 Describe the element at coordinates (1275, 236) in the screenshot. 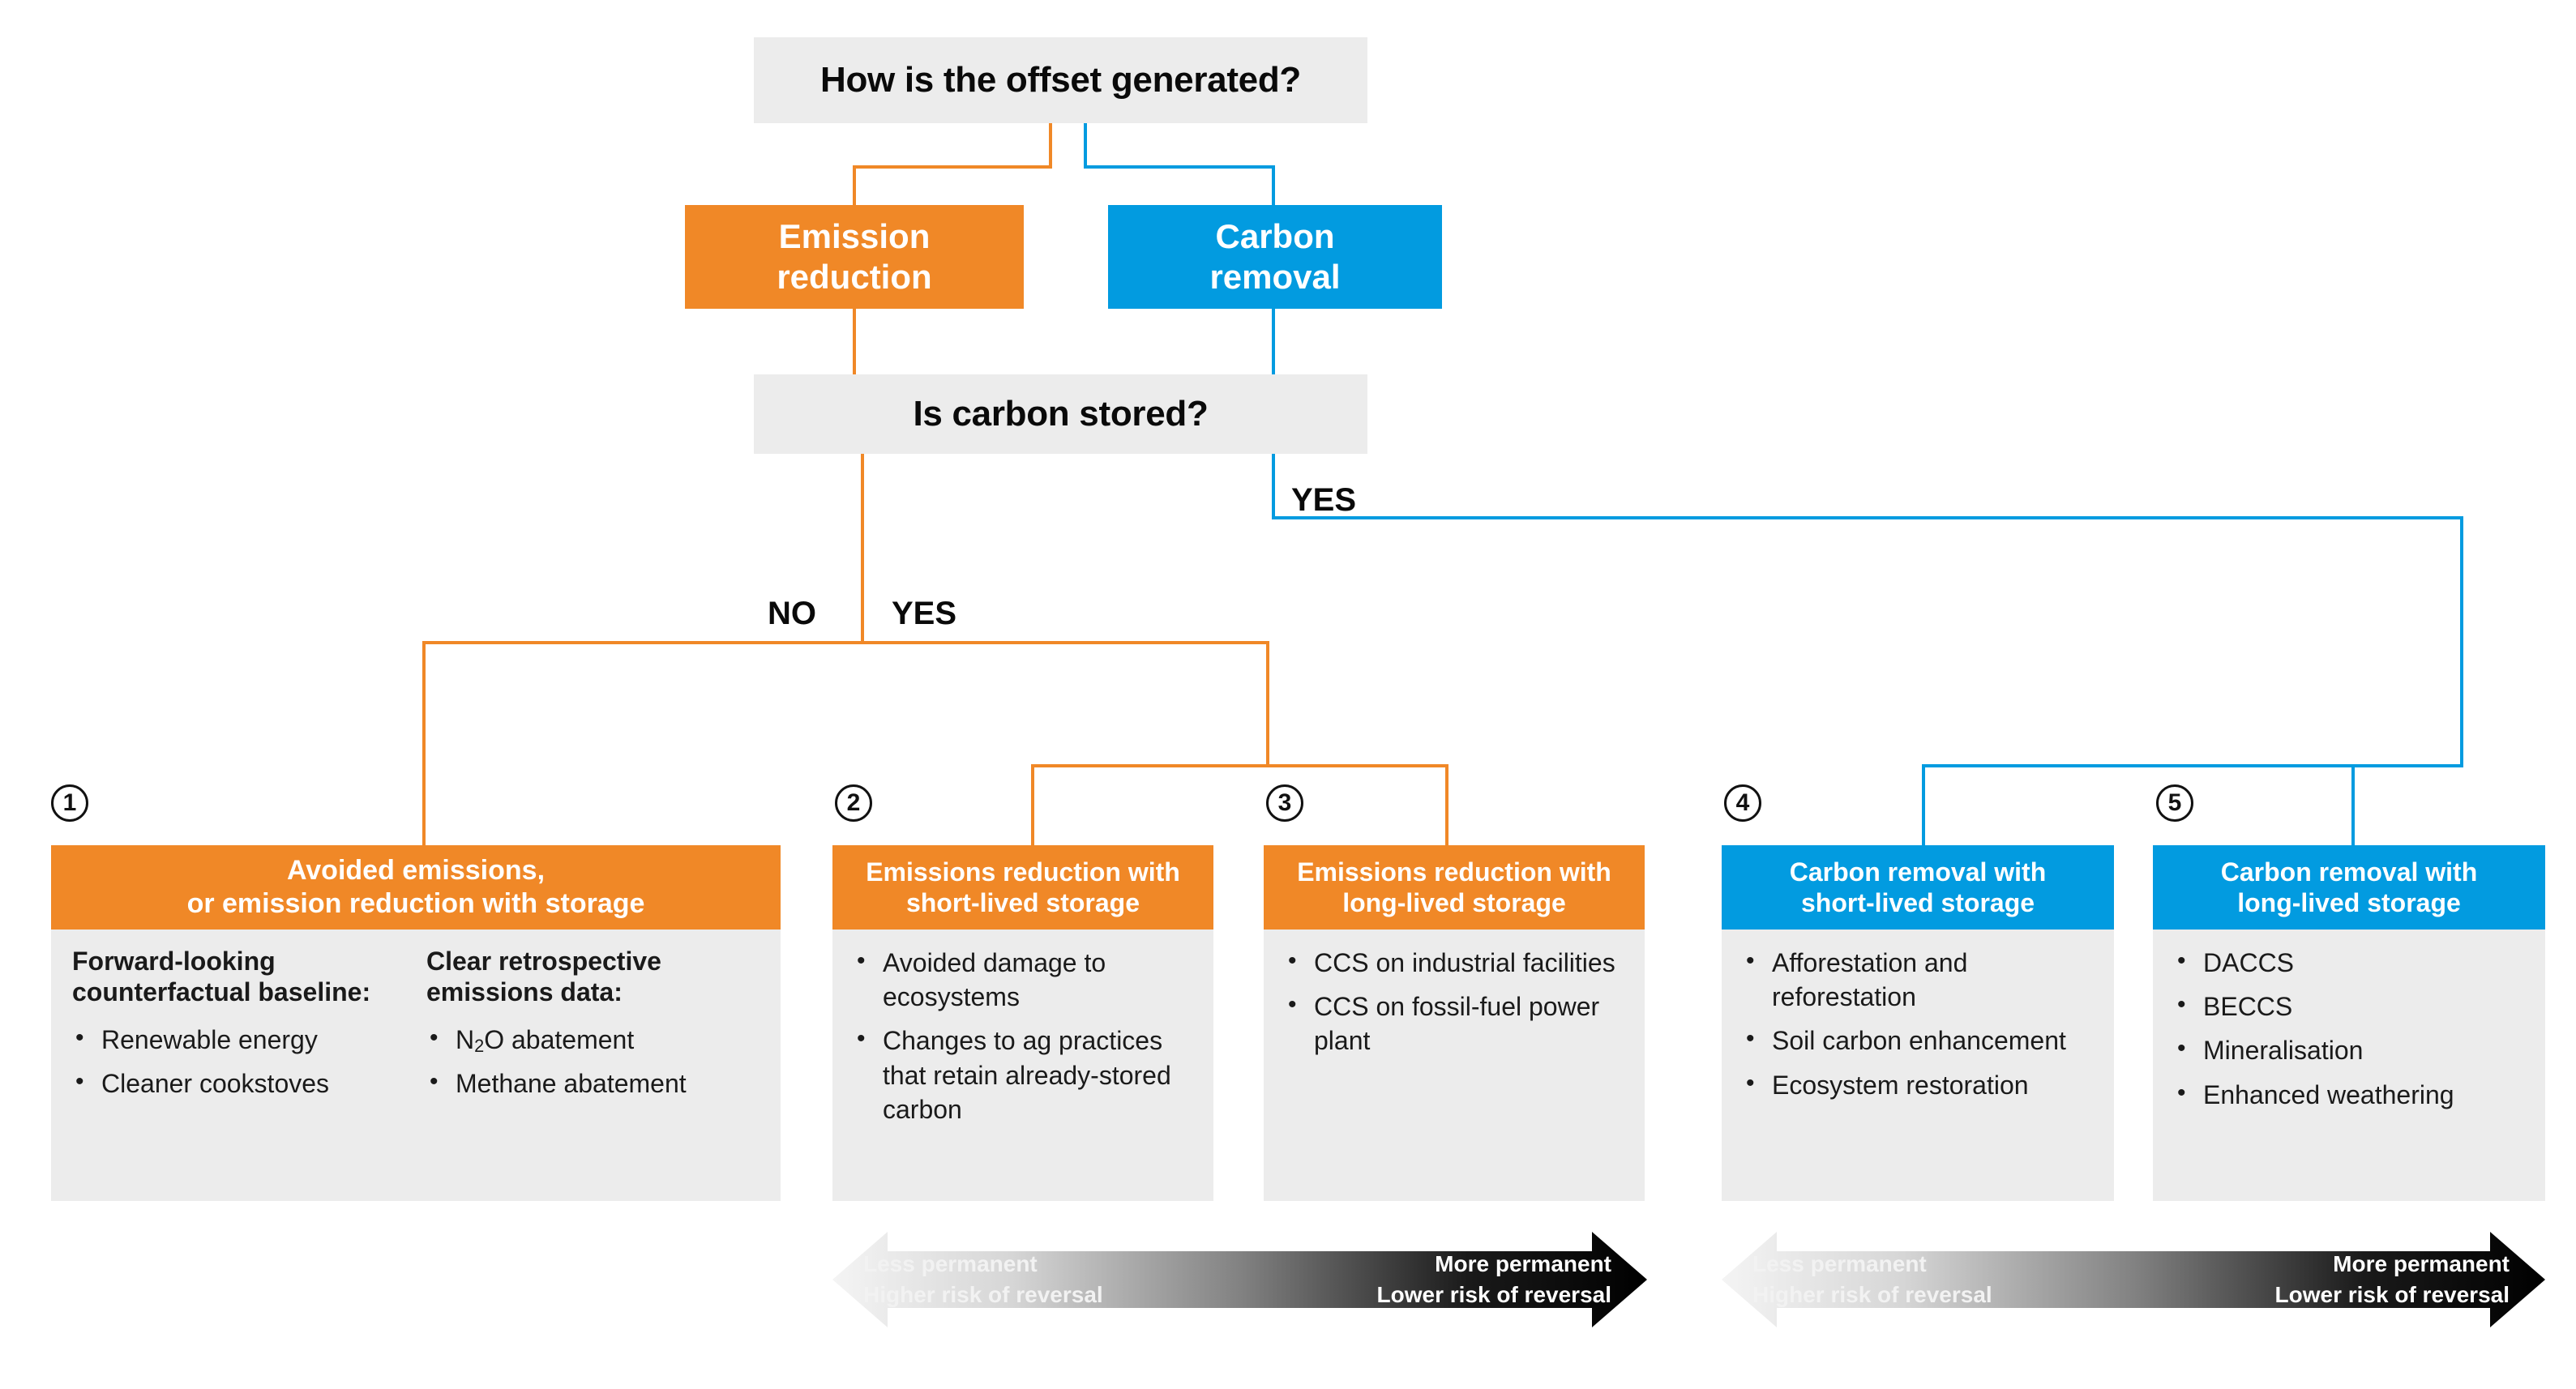

I see `branch-removal-line1: Carbon` at that location.